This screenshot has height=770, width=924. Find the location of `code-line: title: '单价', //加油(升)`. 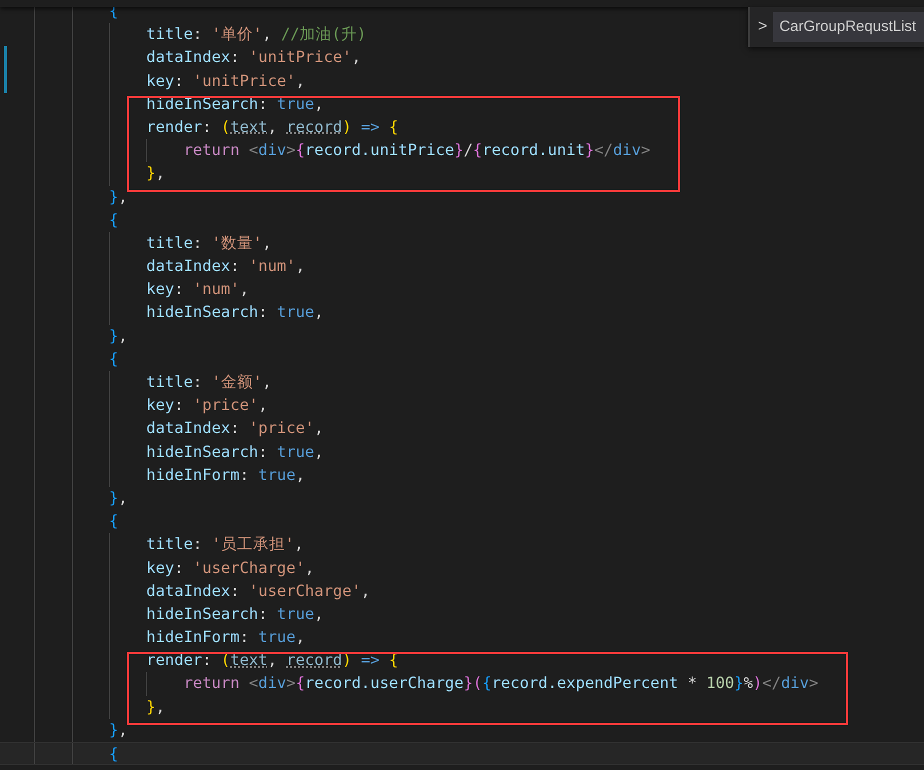

code-line: title: '单价', //加油(升) is located at coordinates (256, 35).